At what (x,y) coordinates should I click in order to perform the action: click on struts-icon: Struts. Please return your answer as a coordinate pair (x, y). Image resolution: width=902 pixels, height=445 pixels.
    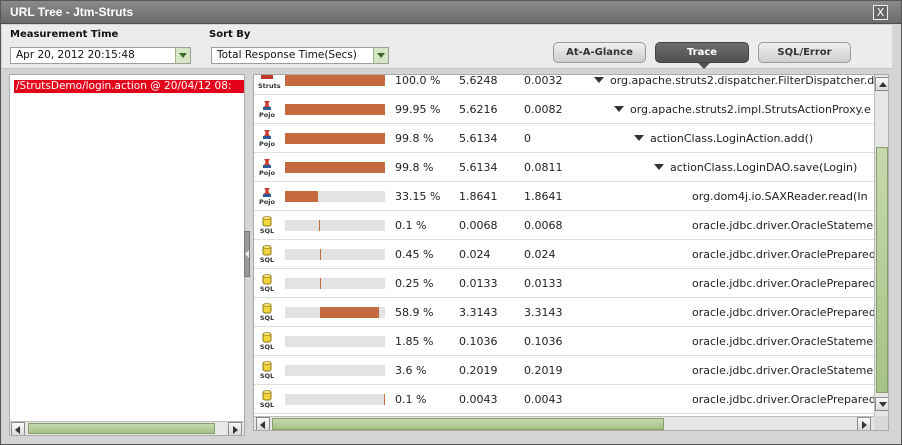
    Looking at the image, I should click on (269, 83).